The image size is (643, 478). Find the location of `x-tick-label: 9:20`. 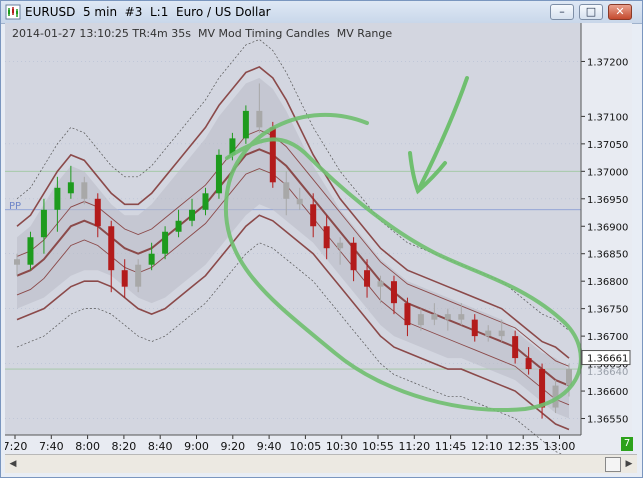

x-tick-label: 9:20 is located at coordinates (232, 446).